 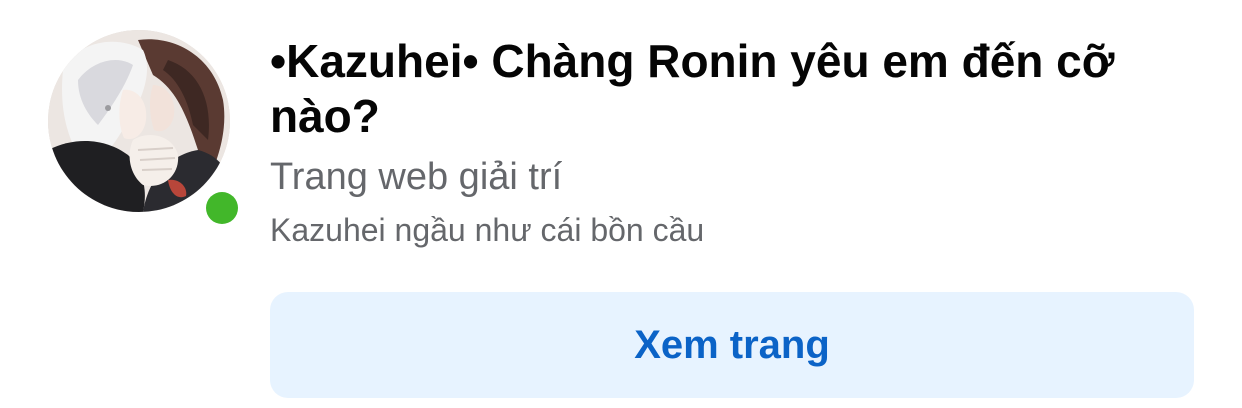 I want to click on avatar-artwork, so click(x=139, y=121).